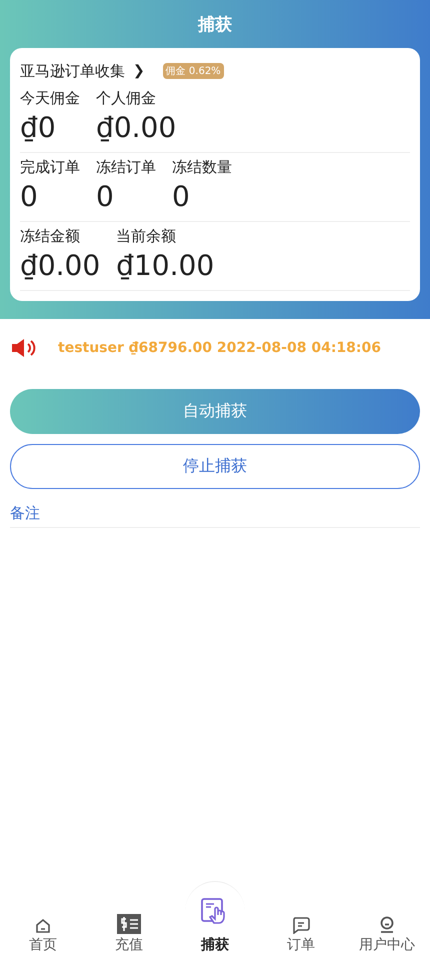 The height and width of the screenshot is (960, 430). What do you see at coordinates (147, 236) in the screenshot?
I see `stat-label: 当前余额` at bounding box center [147, 236].